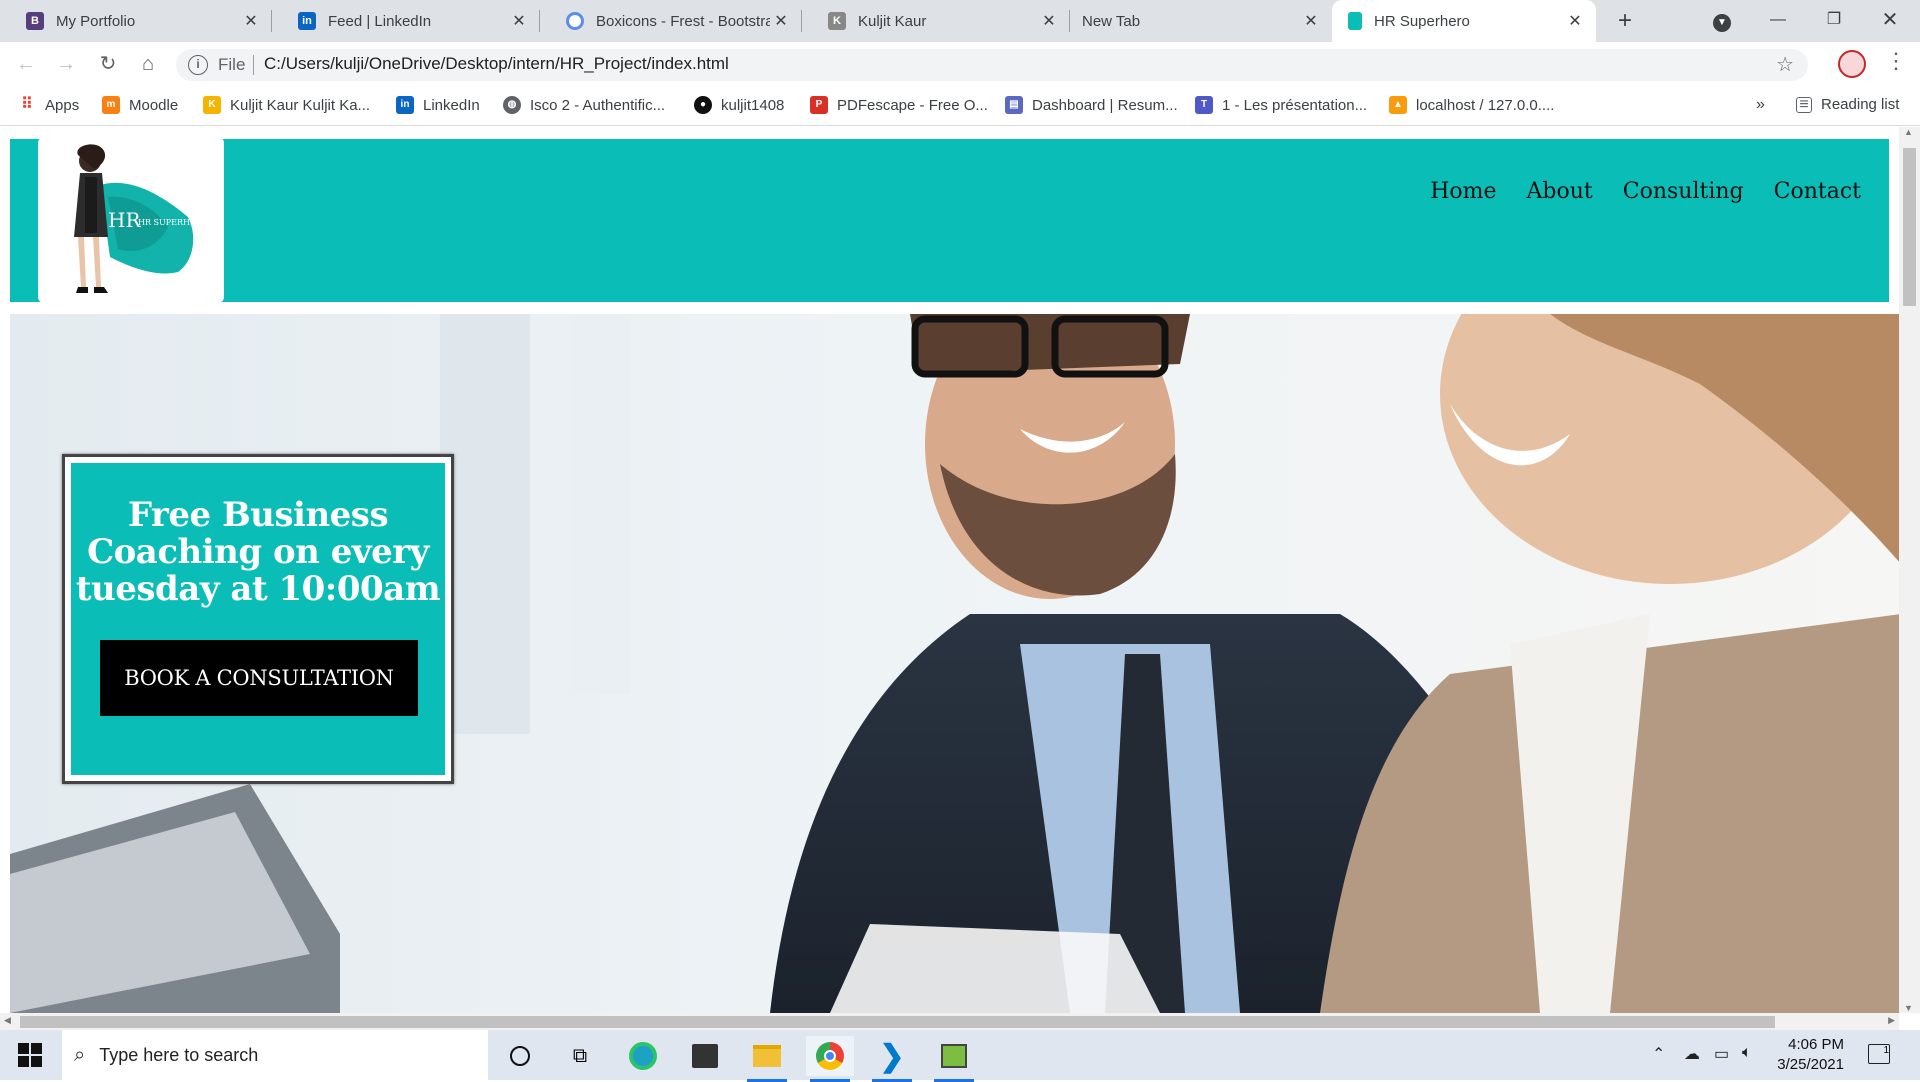 This screenshot has height=1082, width=1920. I want to click on apps-grid-icon: ⠿, so click(27, 104).